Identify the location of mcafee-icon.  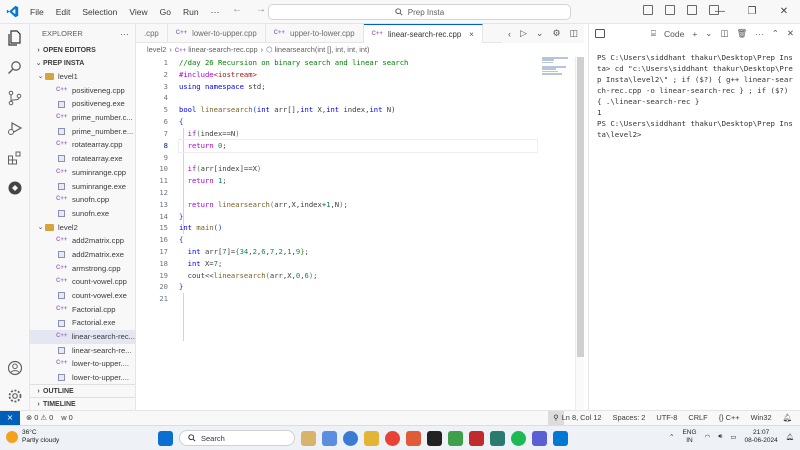
(476, 438).